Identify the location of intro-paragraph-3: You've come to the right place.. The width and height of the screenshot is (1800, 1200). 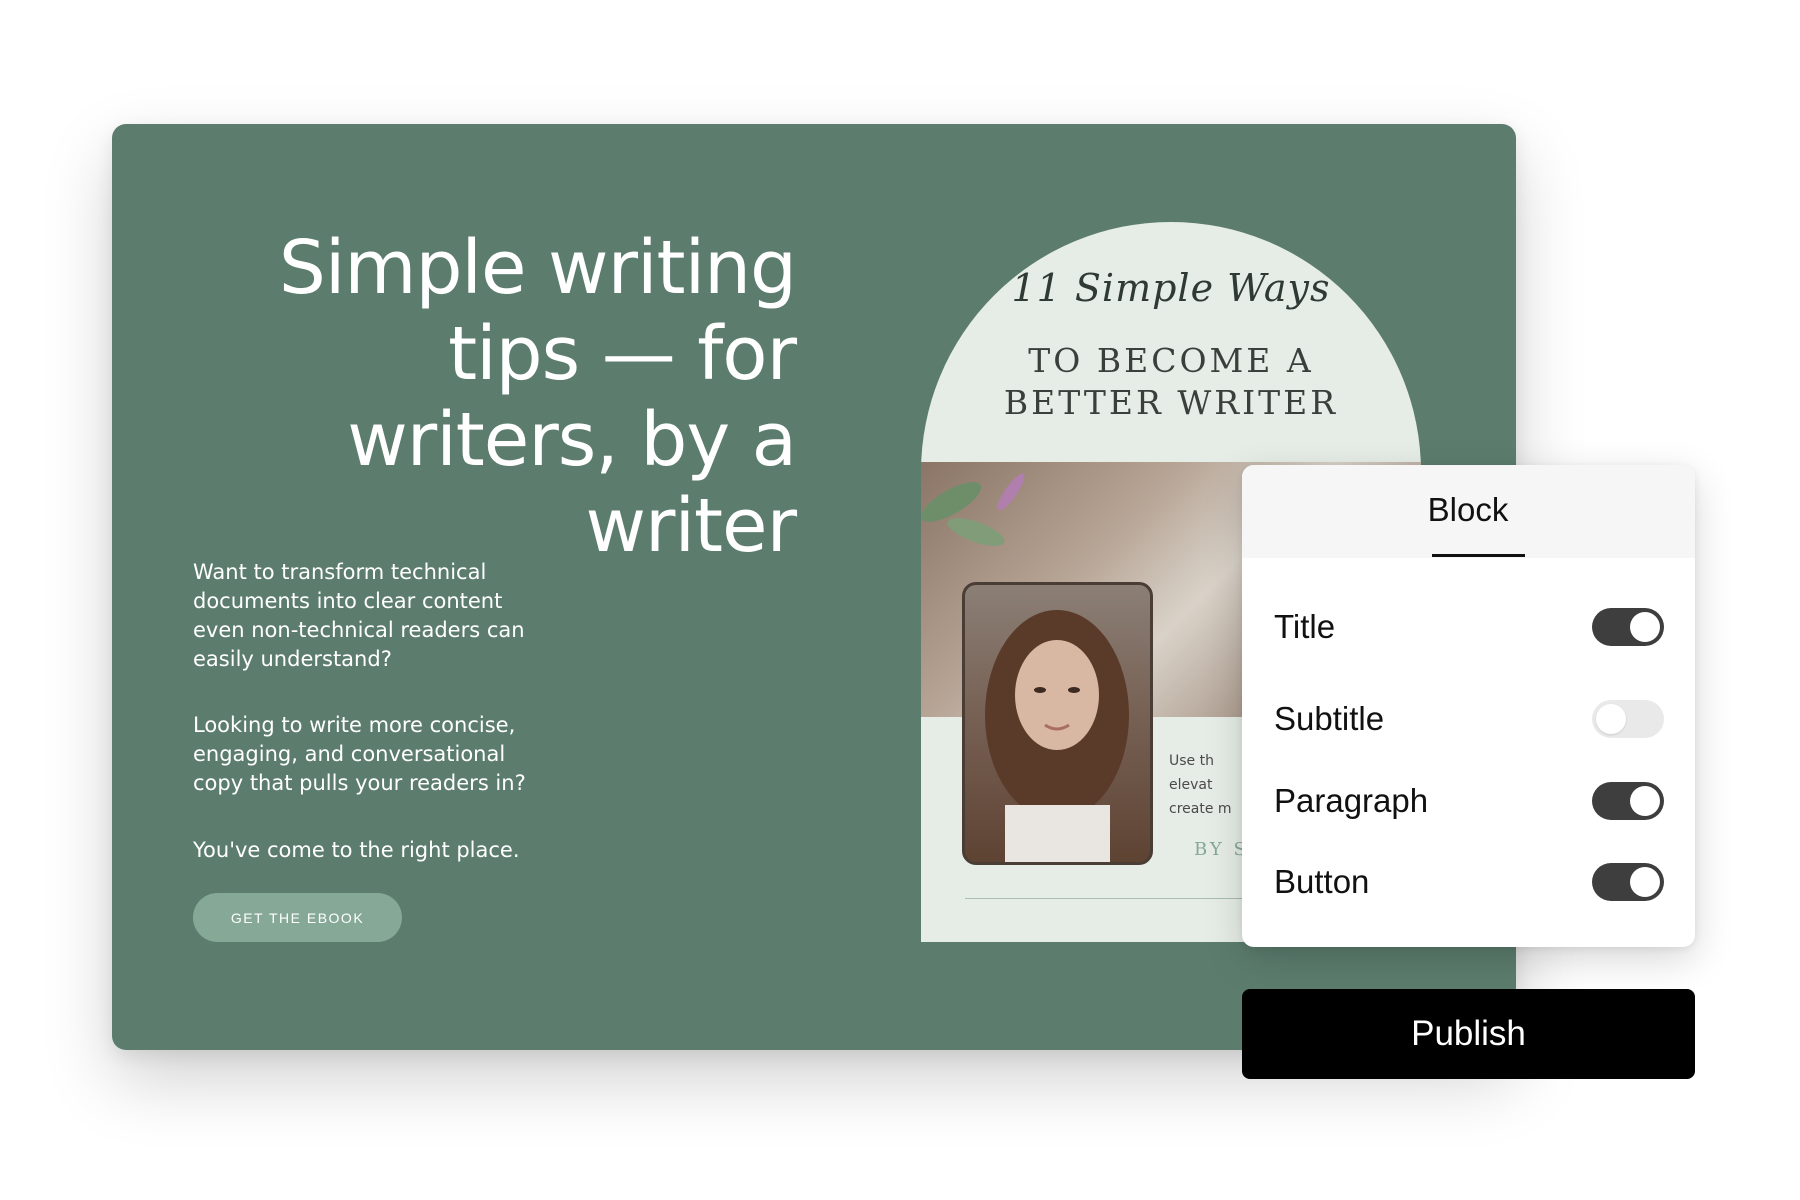
(356, 850).